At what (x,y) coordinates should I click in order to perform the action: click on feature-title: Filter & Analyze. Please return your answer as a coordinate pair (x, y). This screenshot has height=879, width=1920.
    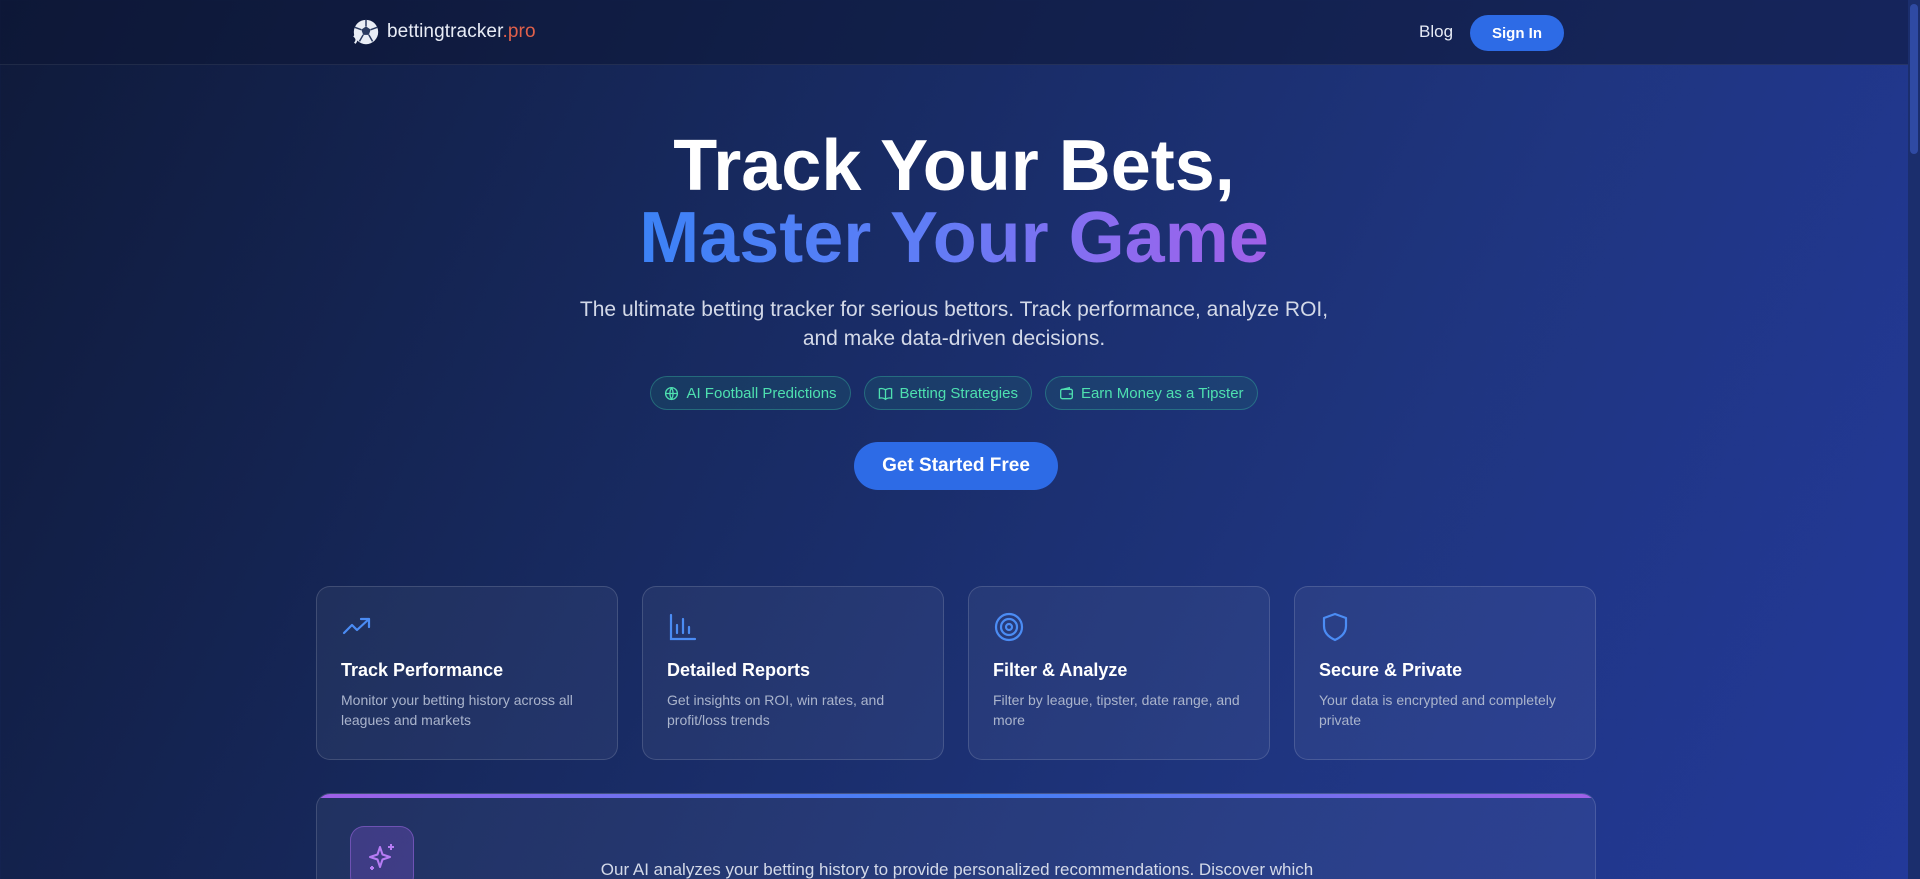
    Looking at the image, I should click on (1060, 670).